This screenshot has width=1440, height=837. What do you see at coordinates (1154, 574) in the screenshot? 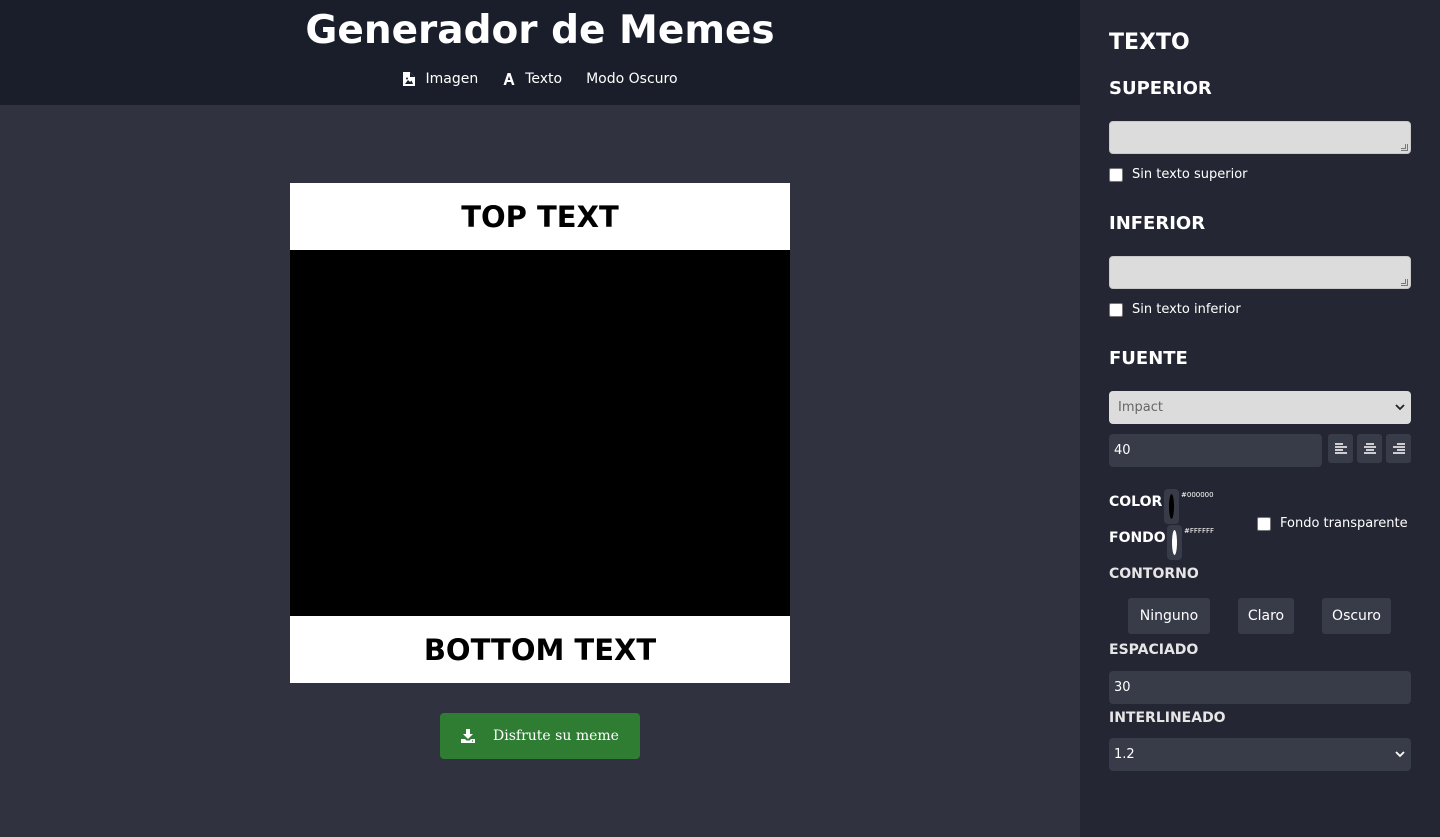
I see `outline-label: CONTORNO` at bounding box center [1154, 574].